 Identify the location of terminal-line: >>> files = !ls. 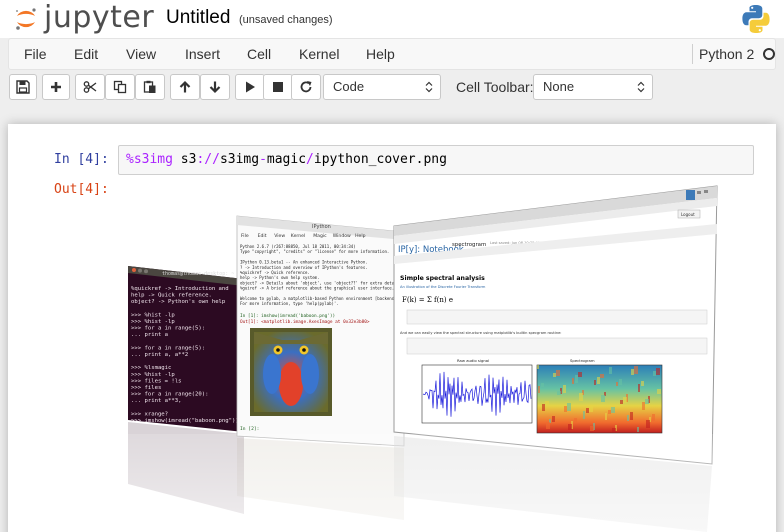
(156, 381).